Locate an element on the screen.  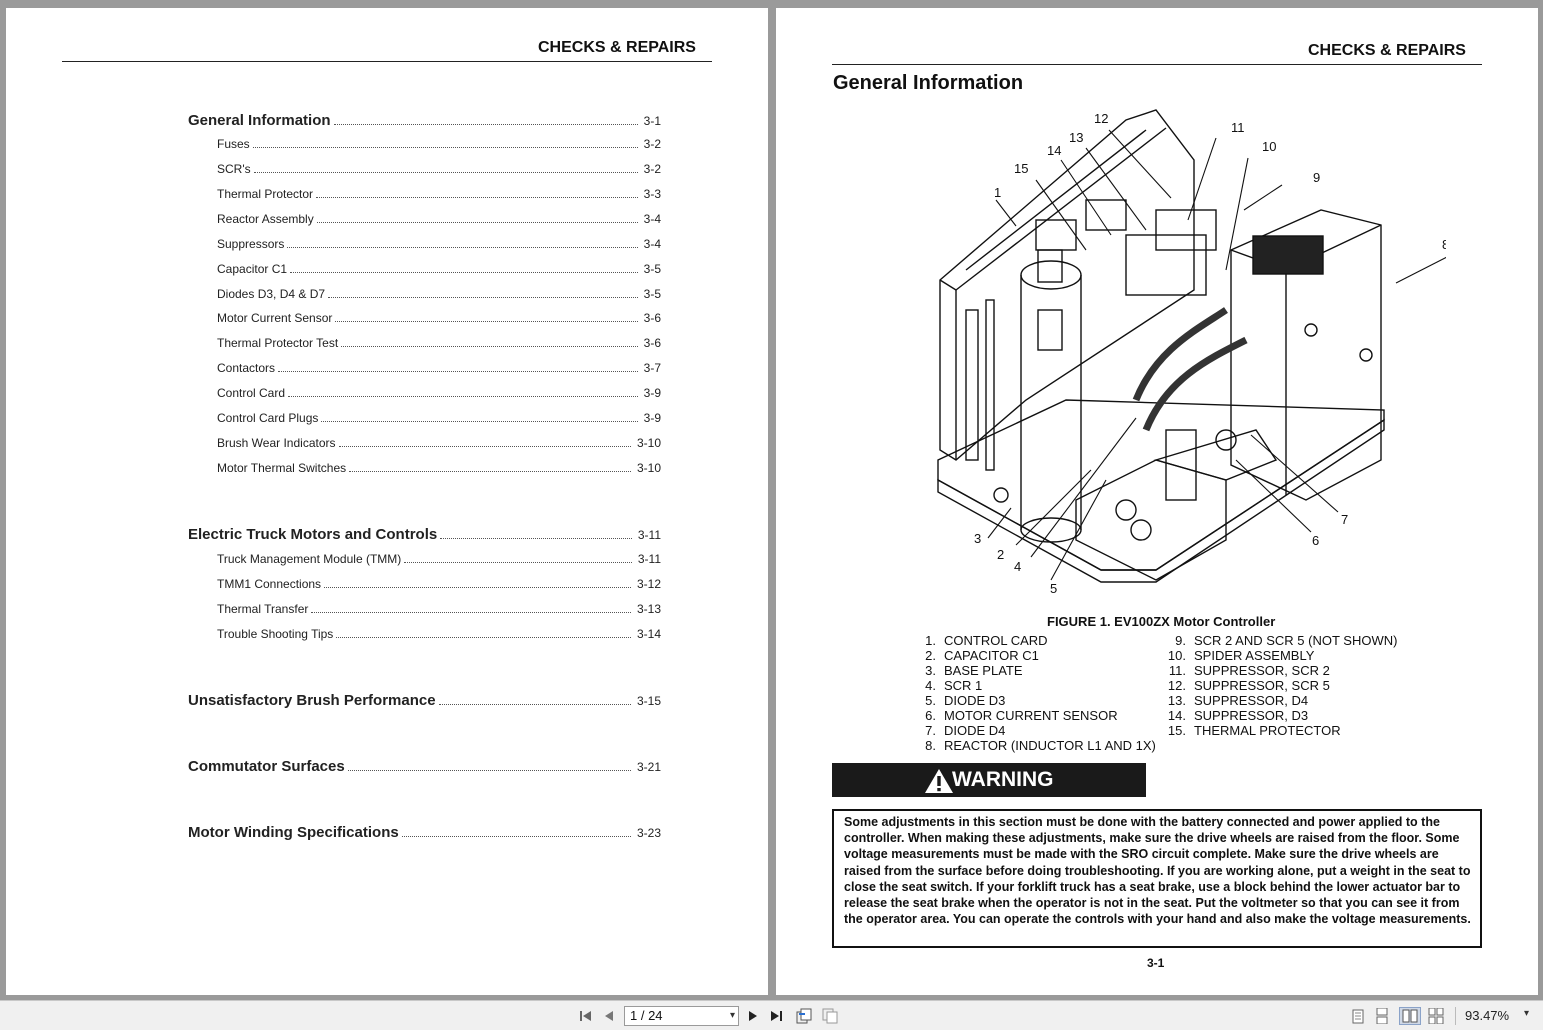
toc-entry-page: 3-1 is located at coordinates (652, 121).